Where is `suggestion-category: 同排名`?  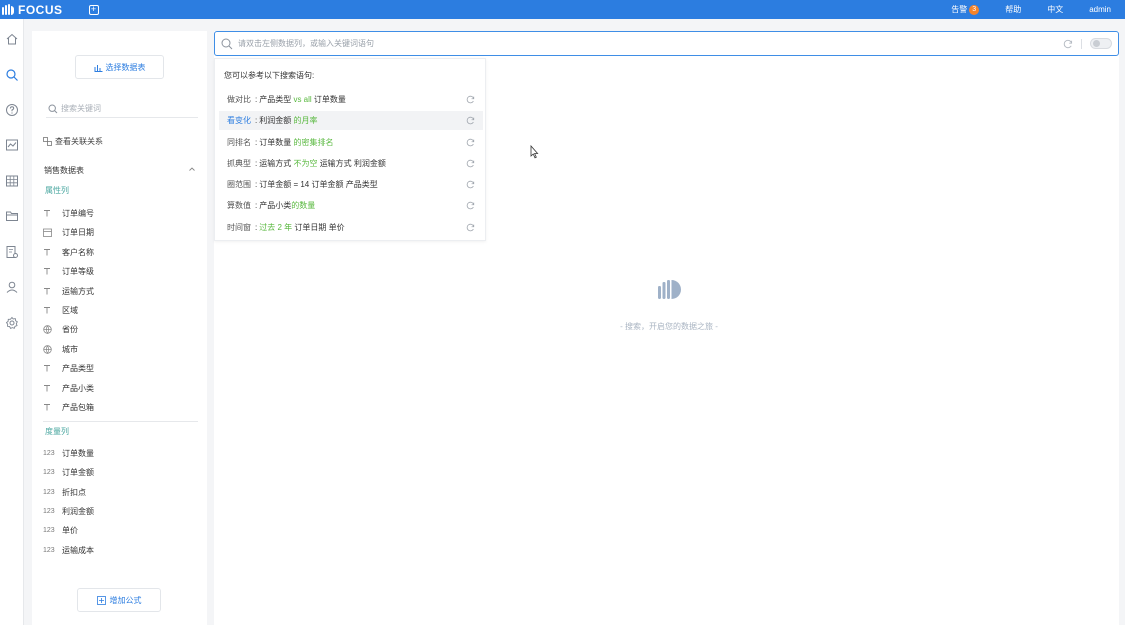 suggestion-category: 同排名 is located at coordinates (239, 142).